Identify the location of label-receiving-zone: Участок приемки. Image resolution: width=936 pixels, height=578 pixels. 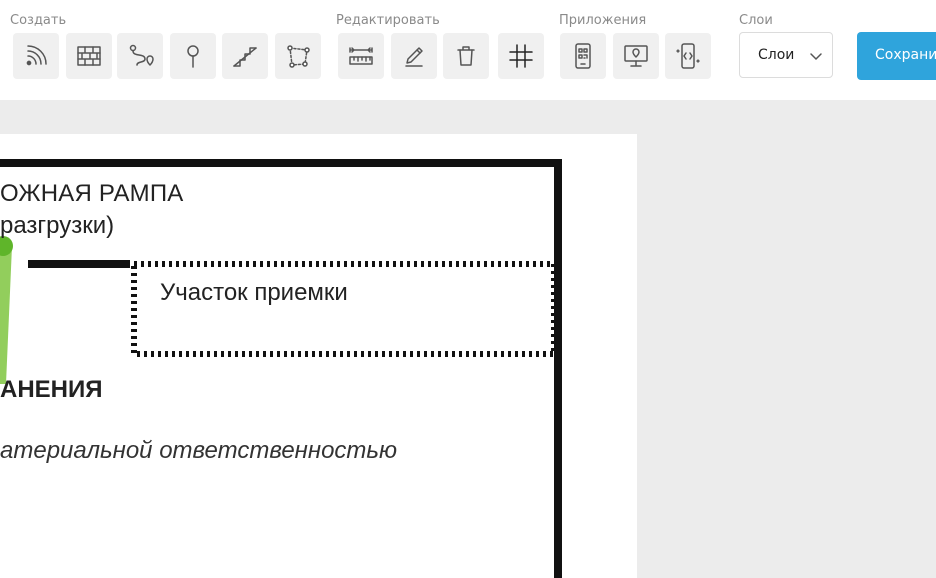
(254, 292).